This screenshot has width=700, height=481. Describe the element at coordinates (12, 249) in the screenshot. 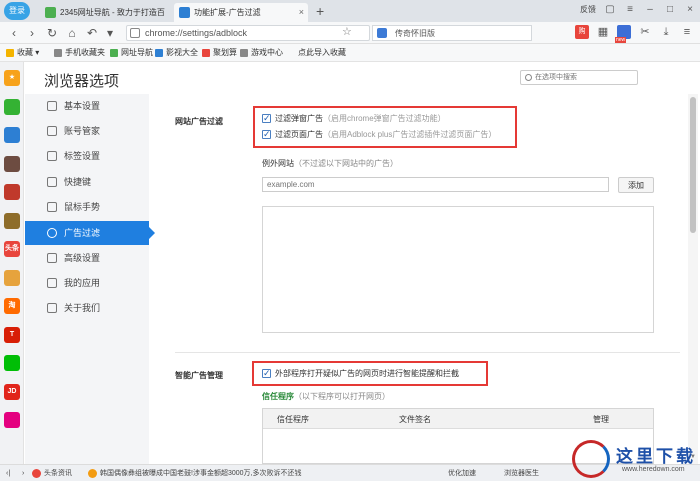

I see `toutiao-app-icon: 头条` at that location.